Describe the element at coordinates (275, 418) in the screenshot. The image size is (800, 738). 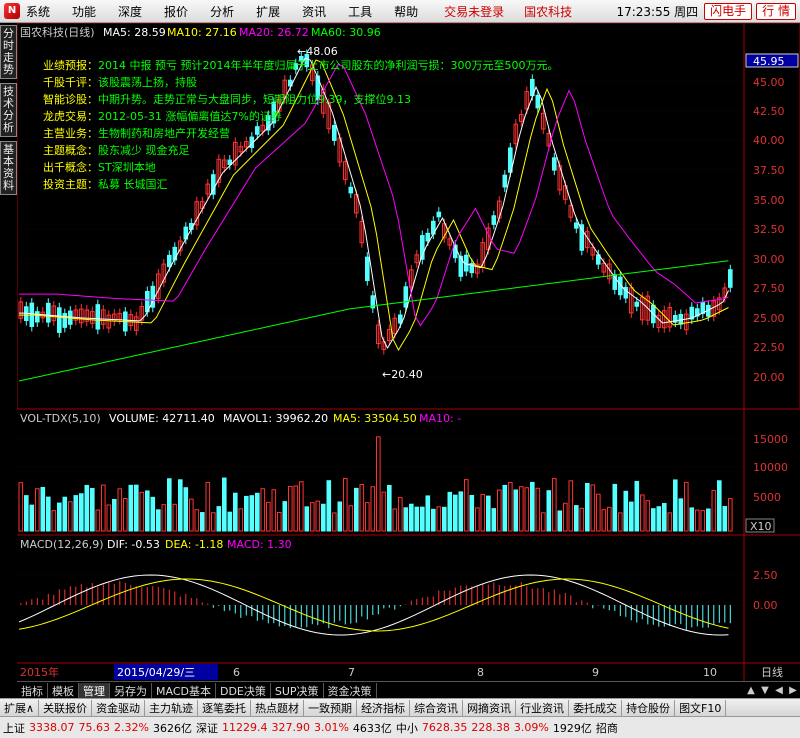
I see `vol-mavol1: MAVOL1: 39962.20` at that location.